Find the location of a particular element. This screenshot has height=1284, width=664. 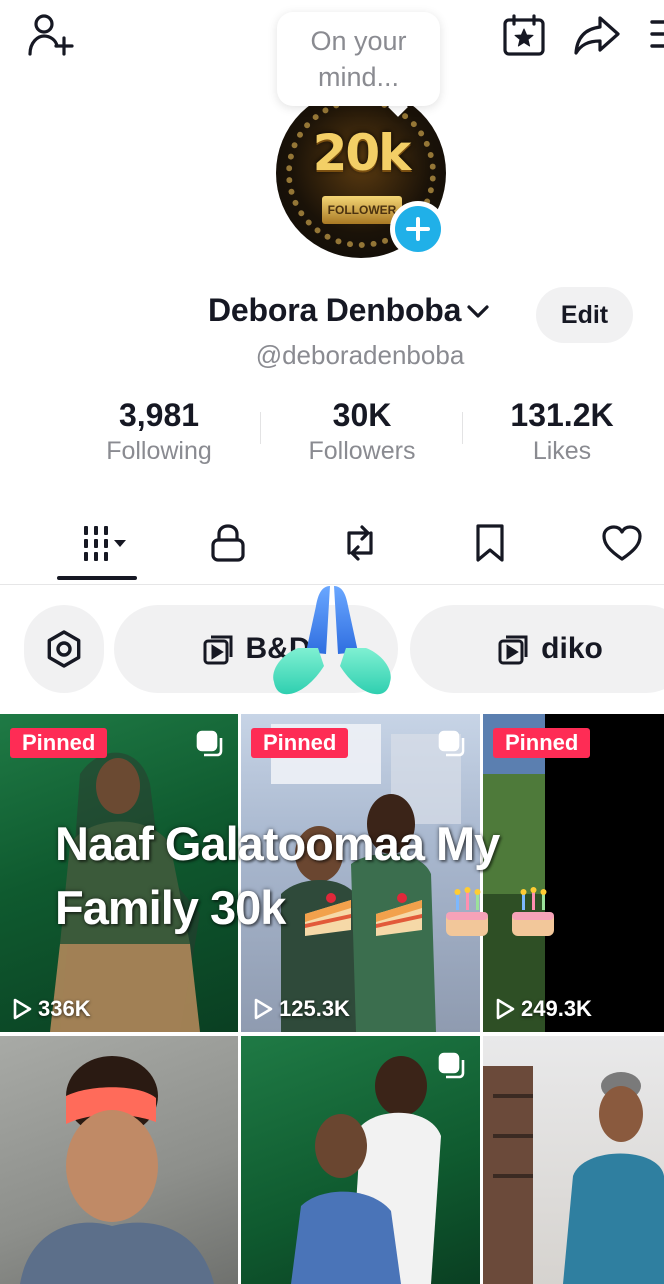

tab-reposts is located at coordinates (360, 543).